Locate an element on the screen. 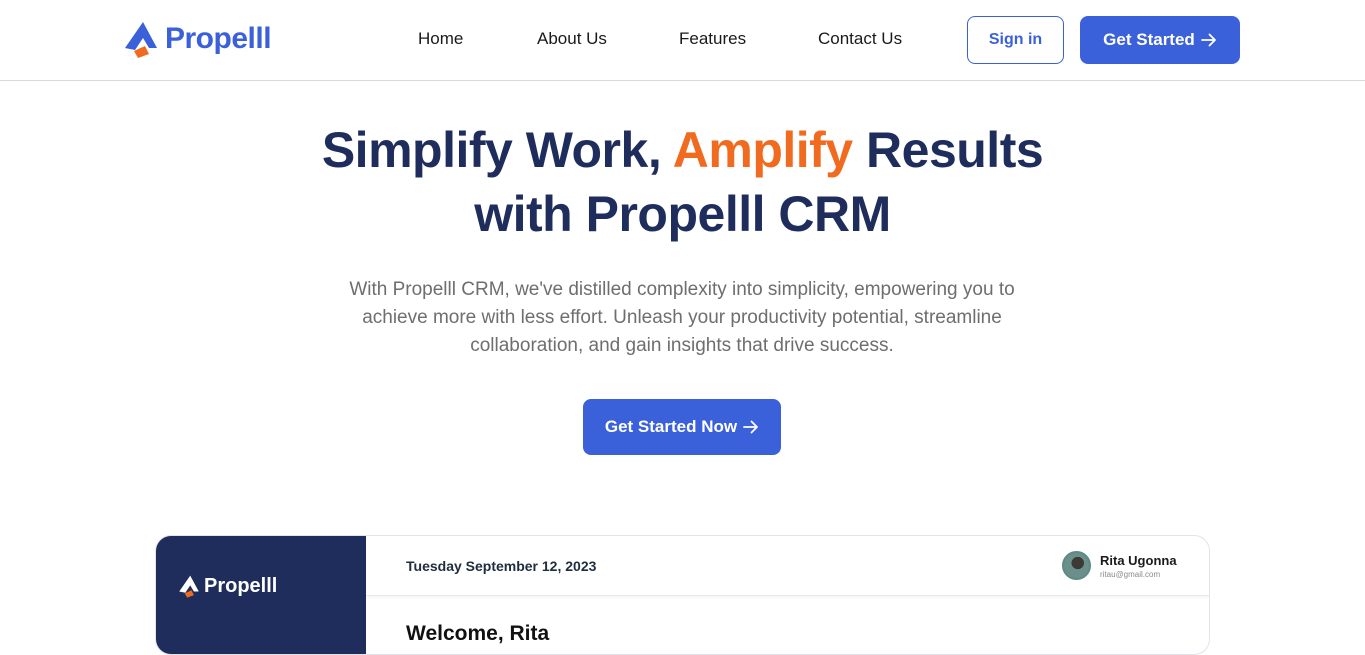 Image resolution: width=1365 pixels, height=655 pixels. user-email: ritau@gmail.com is located at coordinates (1130, 574).